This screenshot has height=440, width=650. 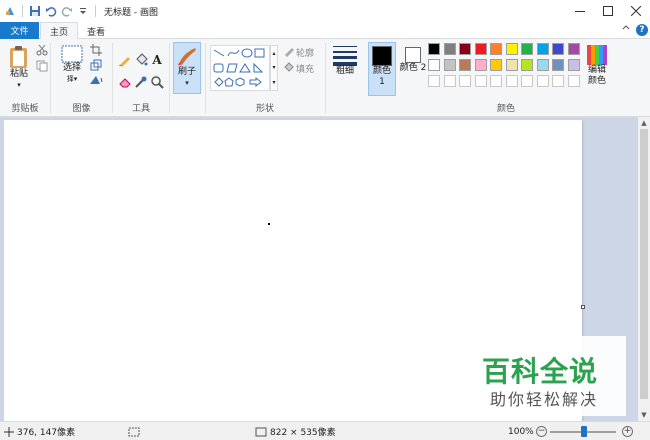 What do you see at coordinates (413, 59) in the screenshot?
I see `color2-button: 颜色 2` at bounding box center [413, 59].